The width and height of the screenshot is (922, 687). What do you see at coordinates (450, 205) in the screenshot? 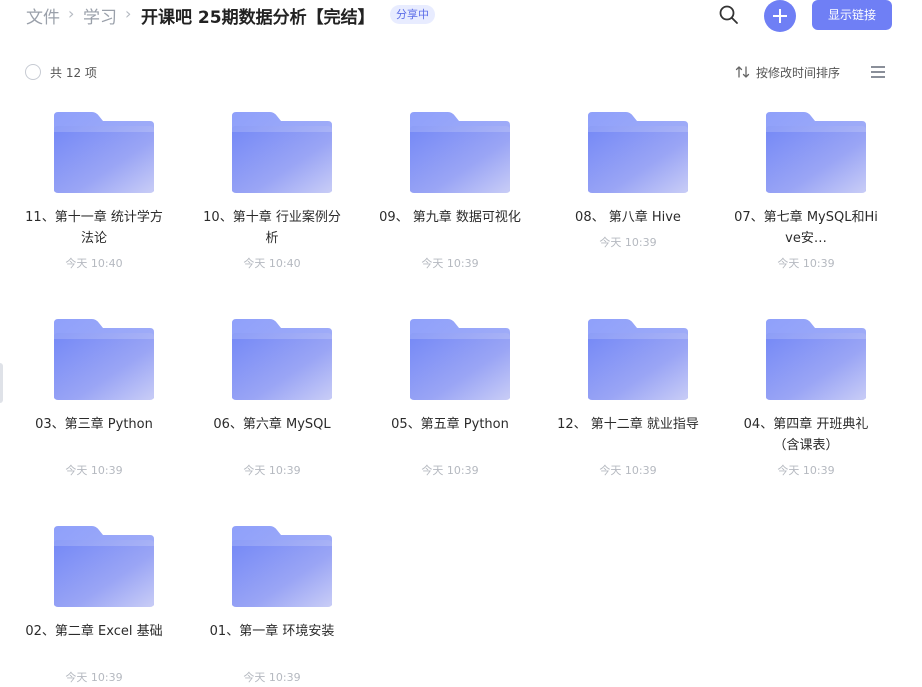
I see `folder-item: 09、 第九章 数据可视化 今天 10:39` at bounding box center [450, 205].